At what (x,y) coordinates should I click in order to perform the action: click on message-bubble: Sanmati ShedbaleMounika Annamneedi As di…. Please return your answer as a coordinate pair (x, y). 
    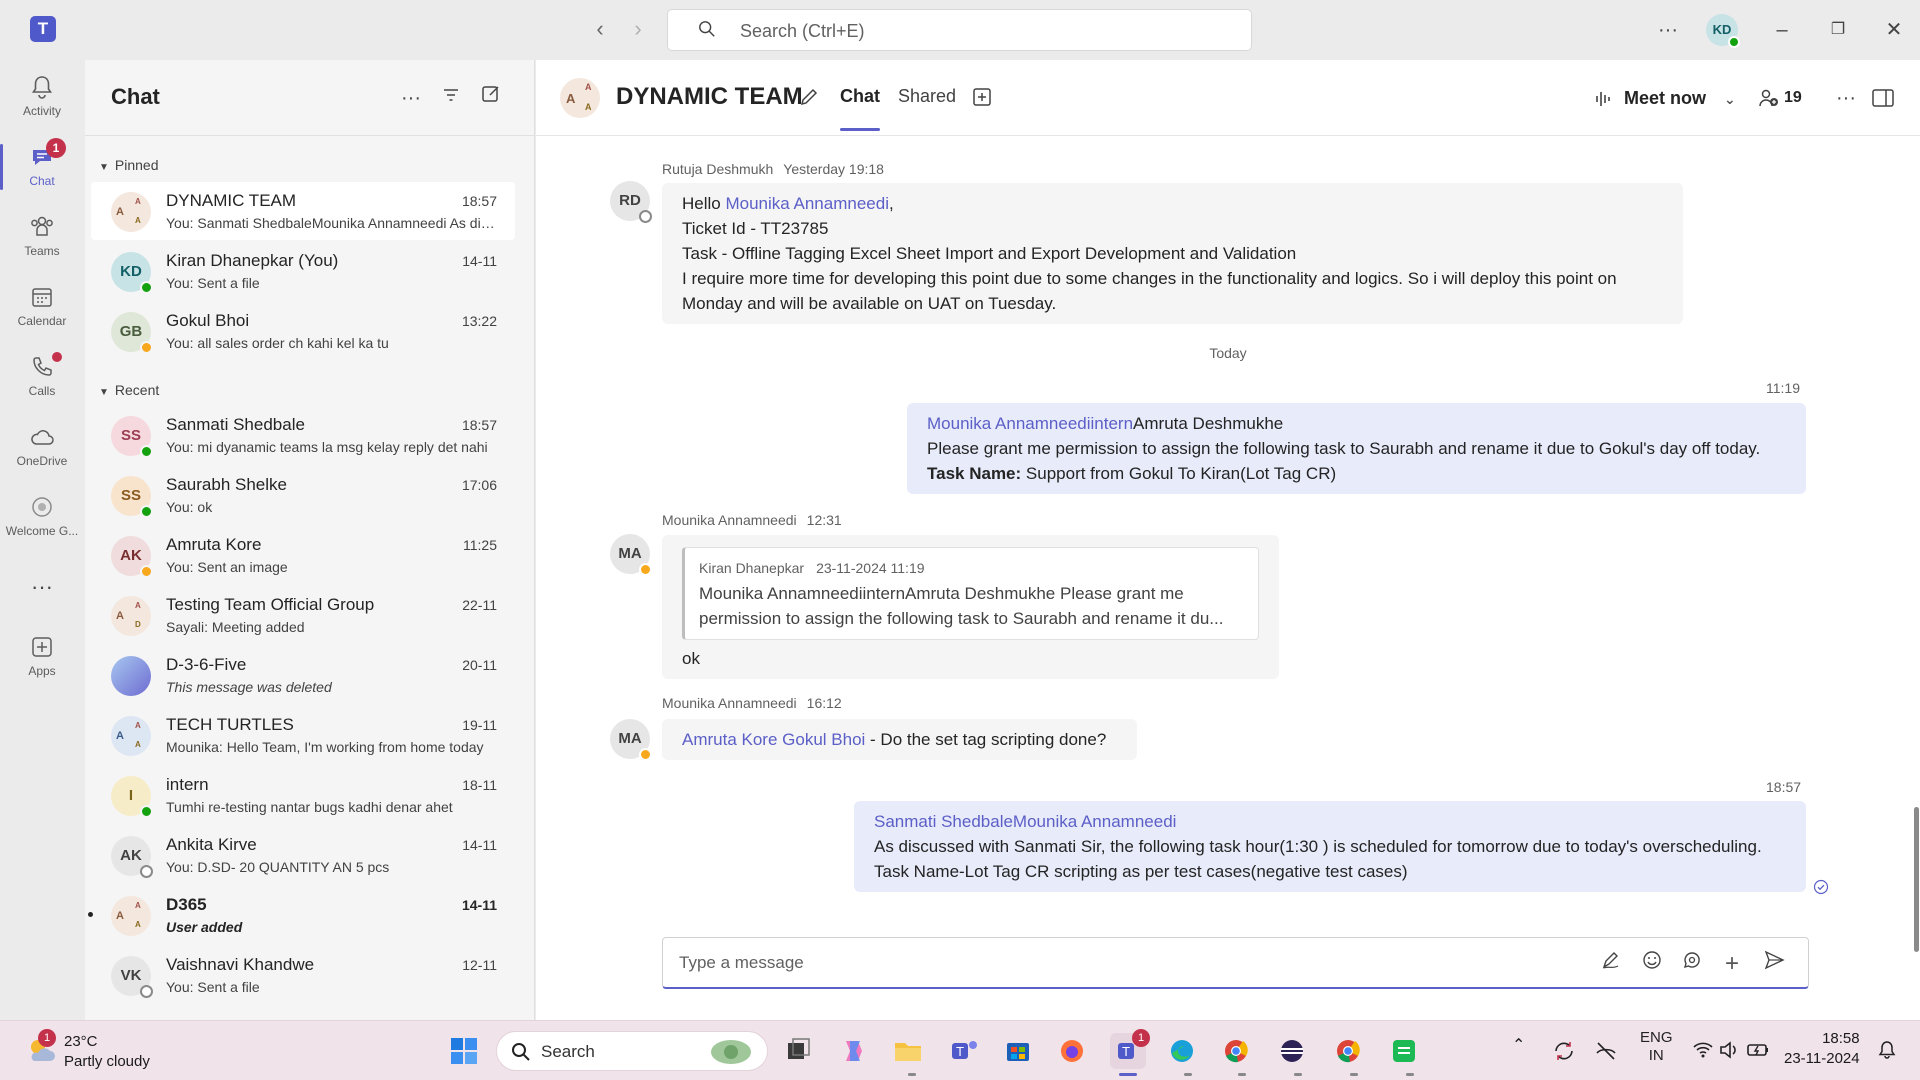
    Looking at the image, I should click on (1330, 846).